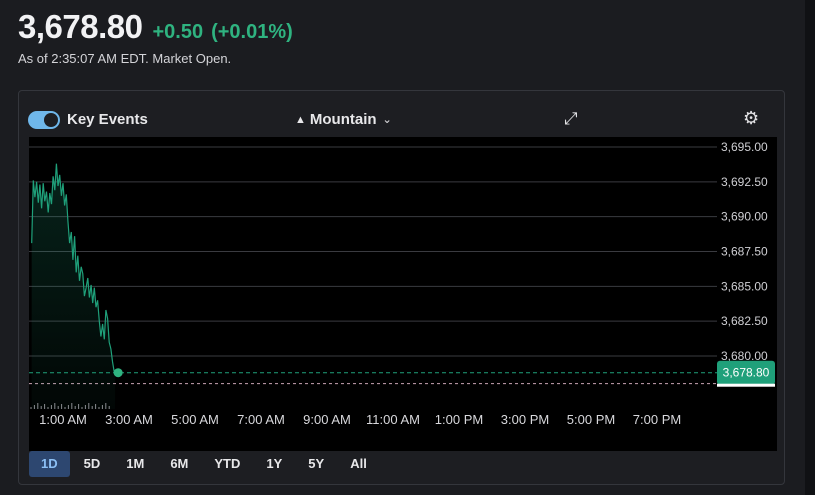 This screenshot has width=815, height=495. What do you see at coordinates (744, 252) in the screenshot?
I see `y-tick-label: 3,687.50` at bounding box center [744, 252].